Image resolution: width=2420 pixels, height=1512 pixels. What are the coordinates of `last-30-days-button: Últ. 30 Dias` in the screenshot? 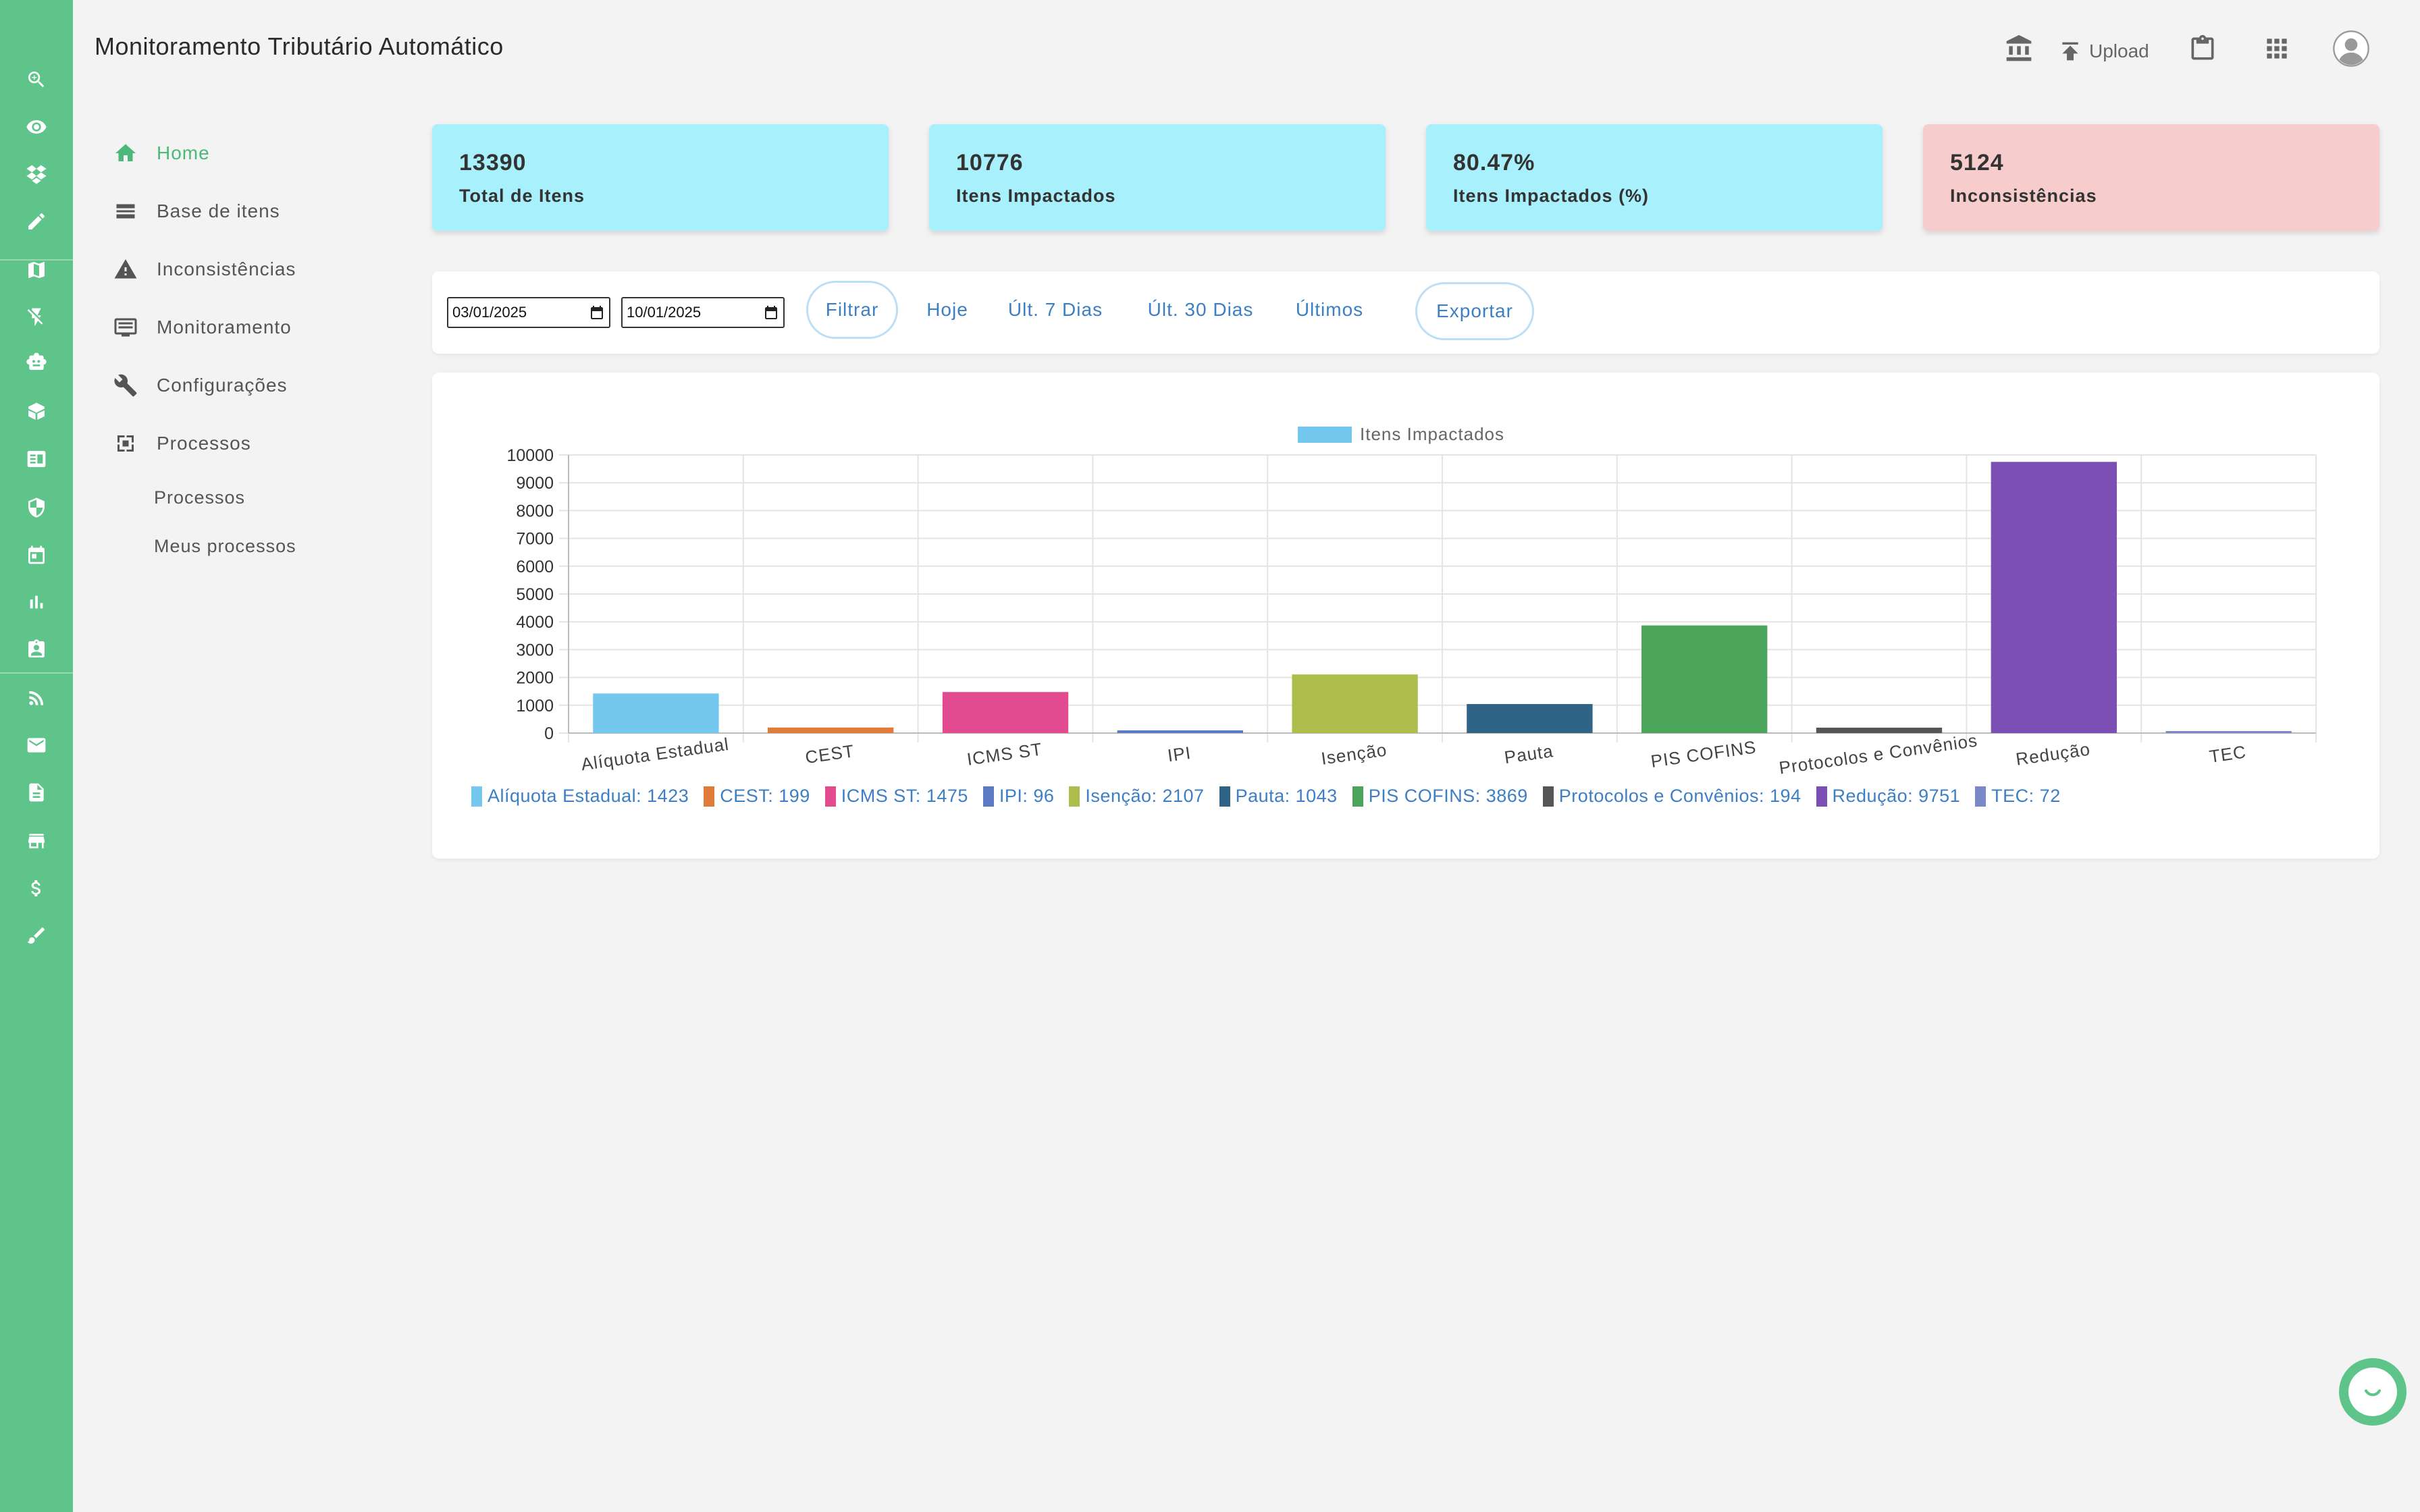 It's located at (1200, 310).